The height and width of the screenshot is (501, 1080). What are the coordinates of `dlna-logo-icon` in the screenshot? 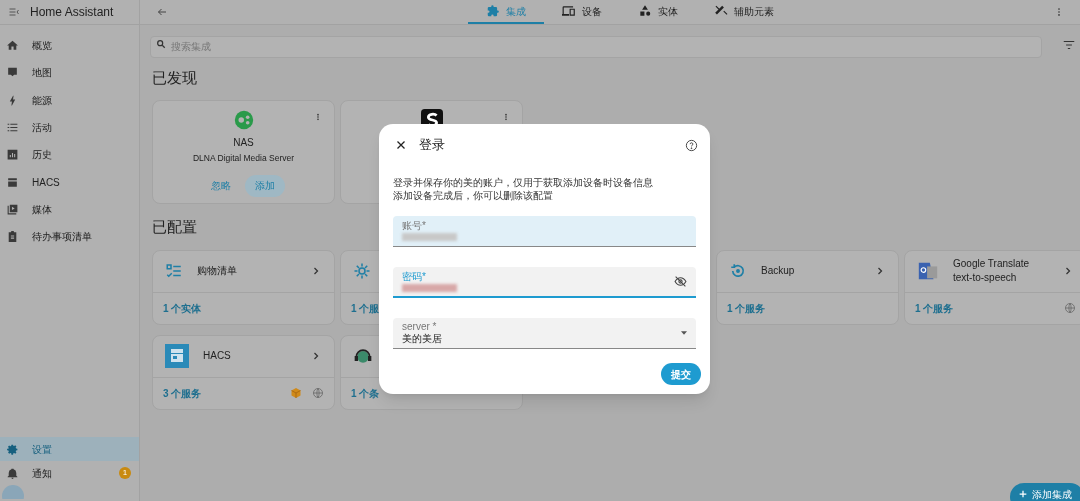 It's located at (243, 120).